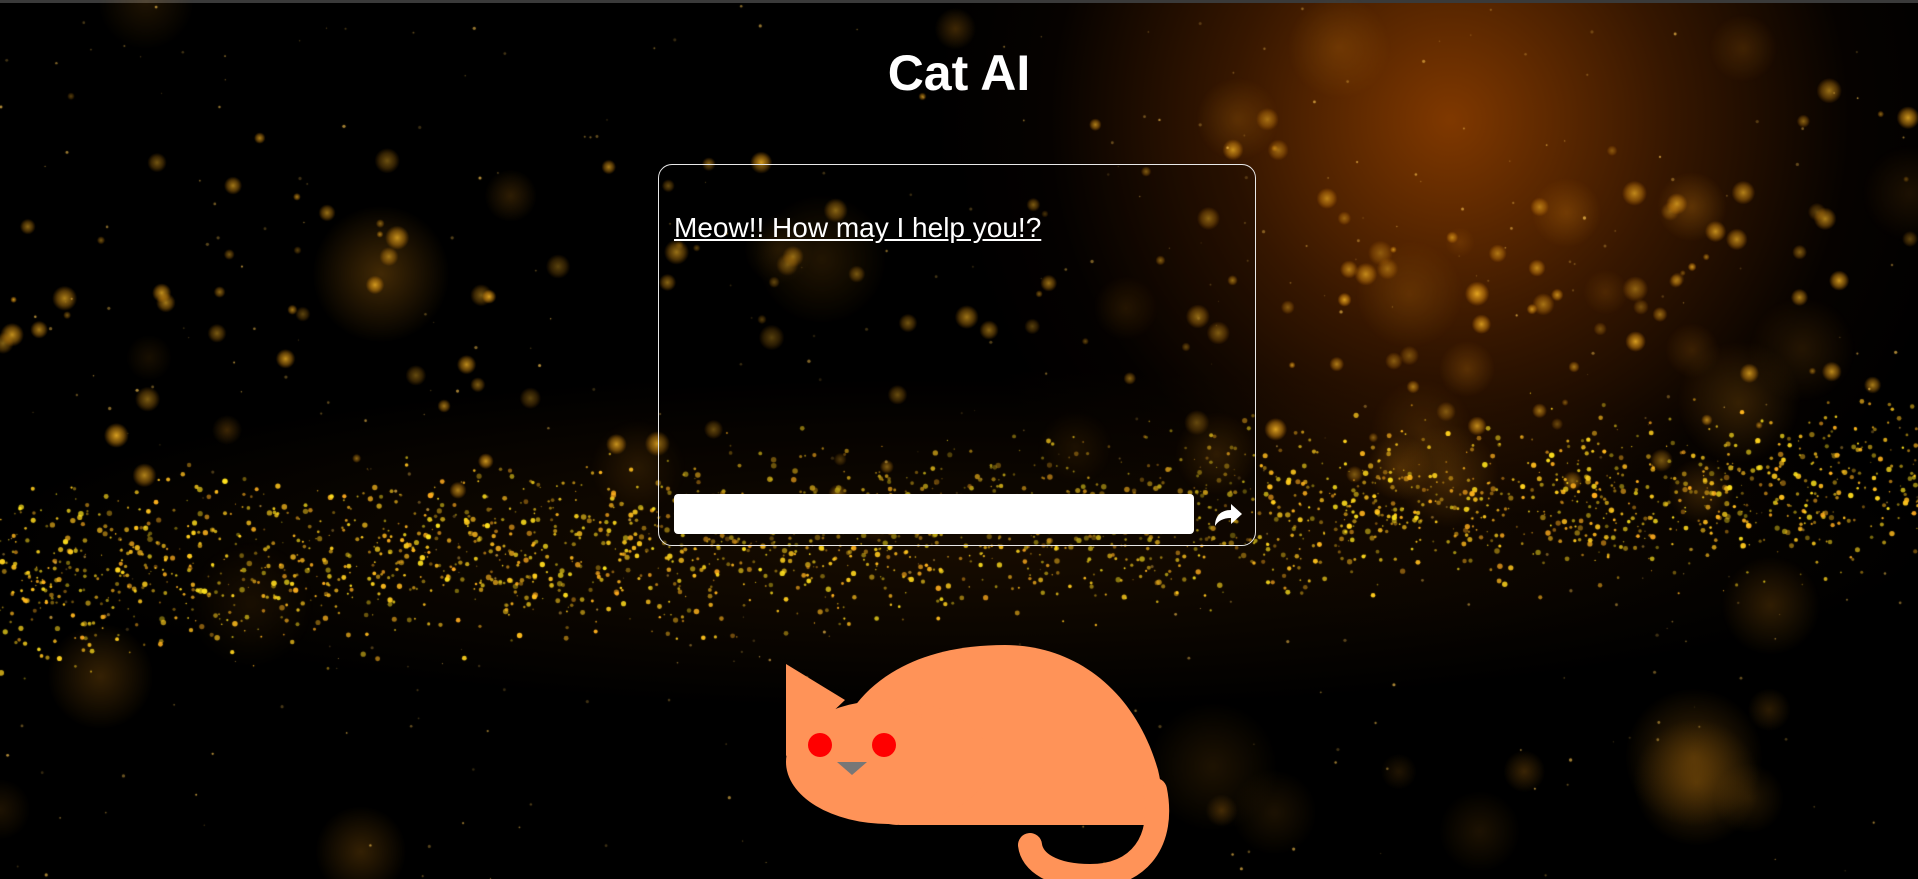 This screenshot has width=1918, height=879. Describe the element at coordinates (957, 355) in the screenshot. I see `chat-panel: Meow!! How may I help you!?` at that location.